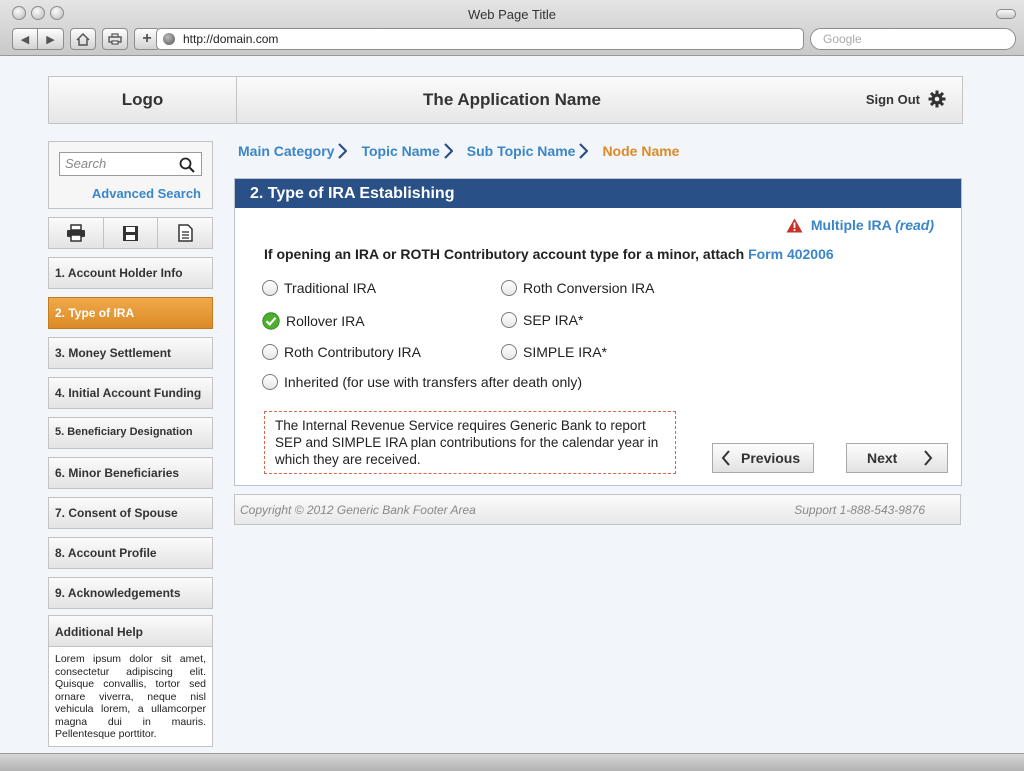 Image resolution: width=1024 pixels, height=771 pixels. Describe the element at coordinates (791, 254) in the screenshot. I see `form-402006-link: Form 402006` at that location.